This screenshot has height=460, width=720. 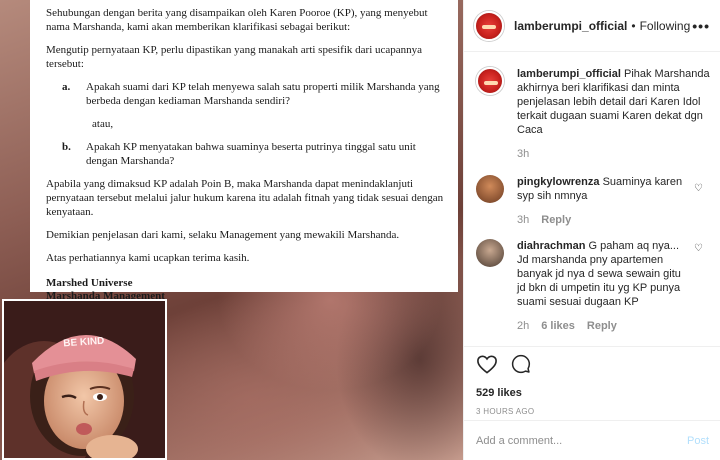 What do you see at coordinates (487, 366) in the screenshot?
I see `heart-icon` at bounding box center [487, 366].